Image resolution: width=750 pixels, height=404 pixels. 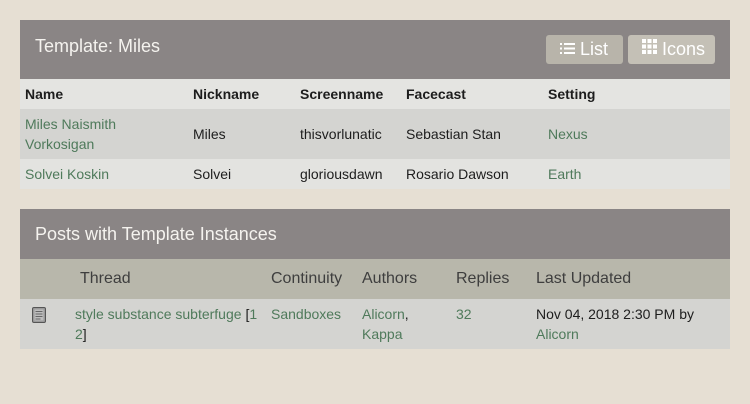 What do you see at coordinates (636, 94) in the screenshot?
I see `col-header-setting: Setting` at bounding box center [636, 94].